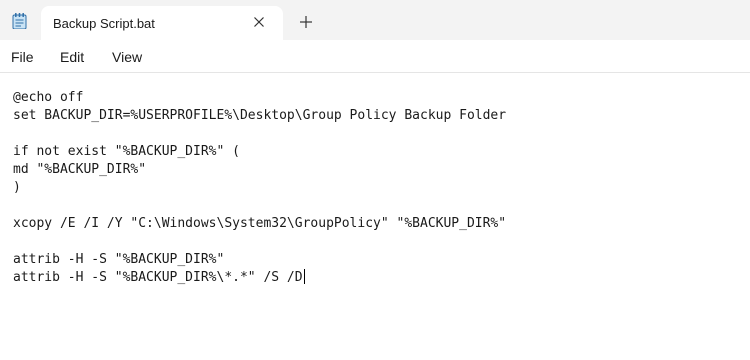 The height and width of the screenshot is (360, 750). I want to click on code-line: if not exist "%BACKUP_DIR%" (, so click(126, 151).